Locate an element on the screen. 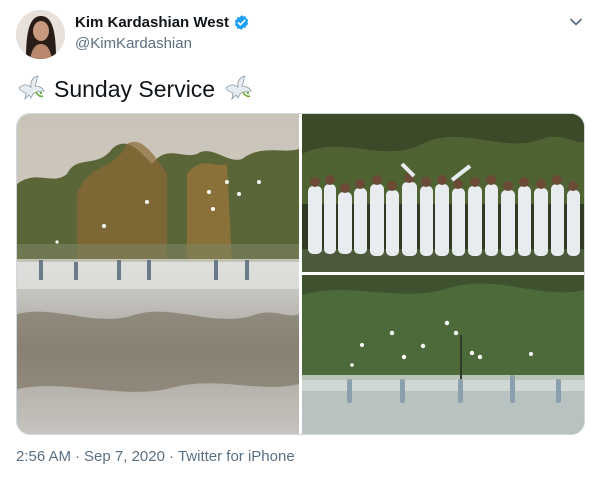 Image resolution: width=596 pixels, height=481 pixels. author-display-name: Kim Kardashian West is located at coordinates (152, 22).